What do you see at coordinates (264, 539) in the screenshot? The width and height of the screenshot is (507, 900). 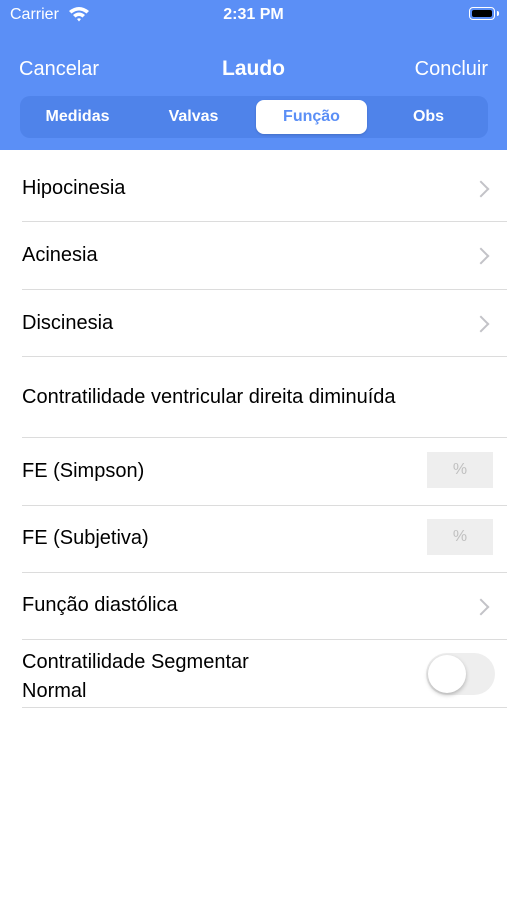 I see `row-fe-subjetiva: FE (Subjetiva) %` at bounding box center [264, 539].